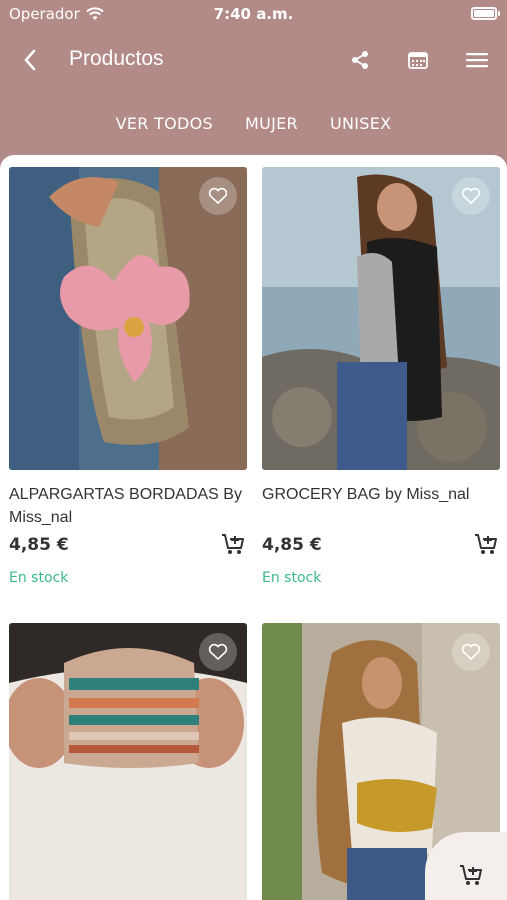  Describe the element at coordinates (116, 58) in the screenshot. I see `page-title: Productos` at that location.